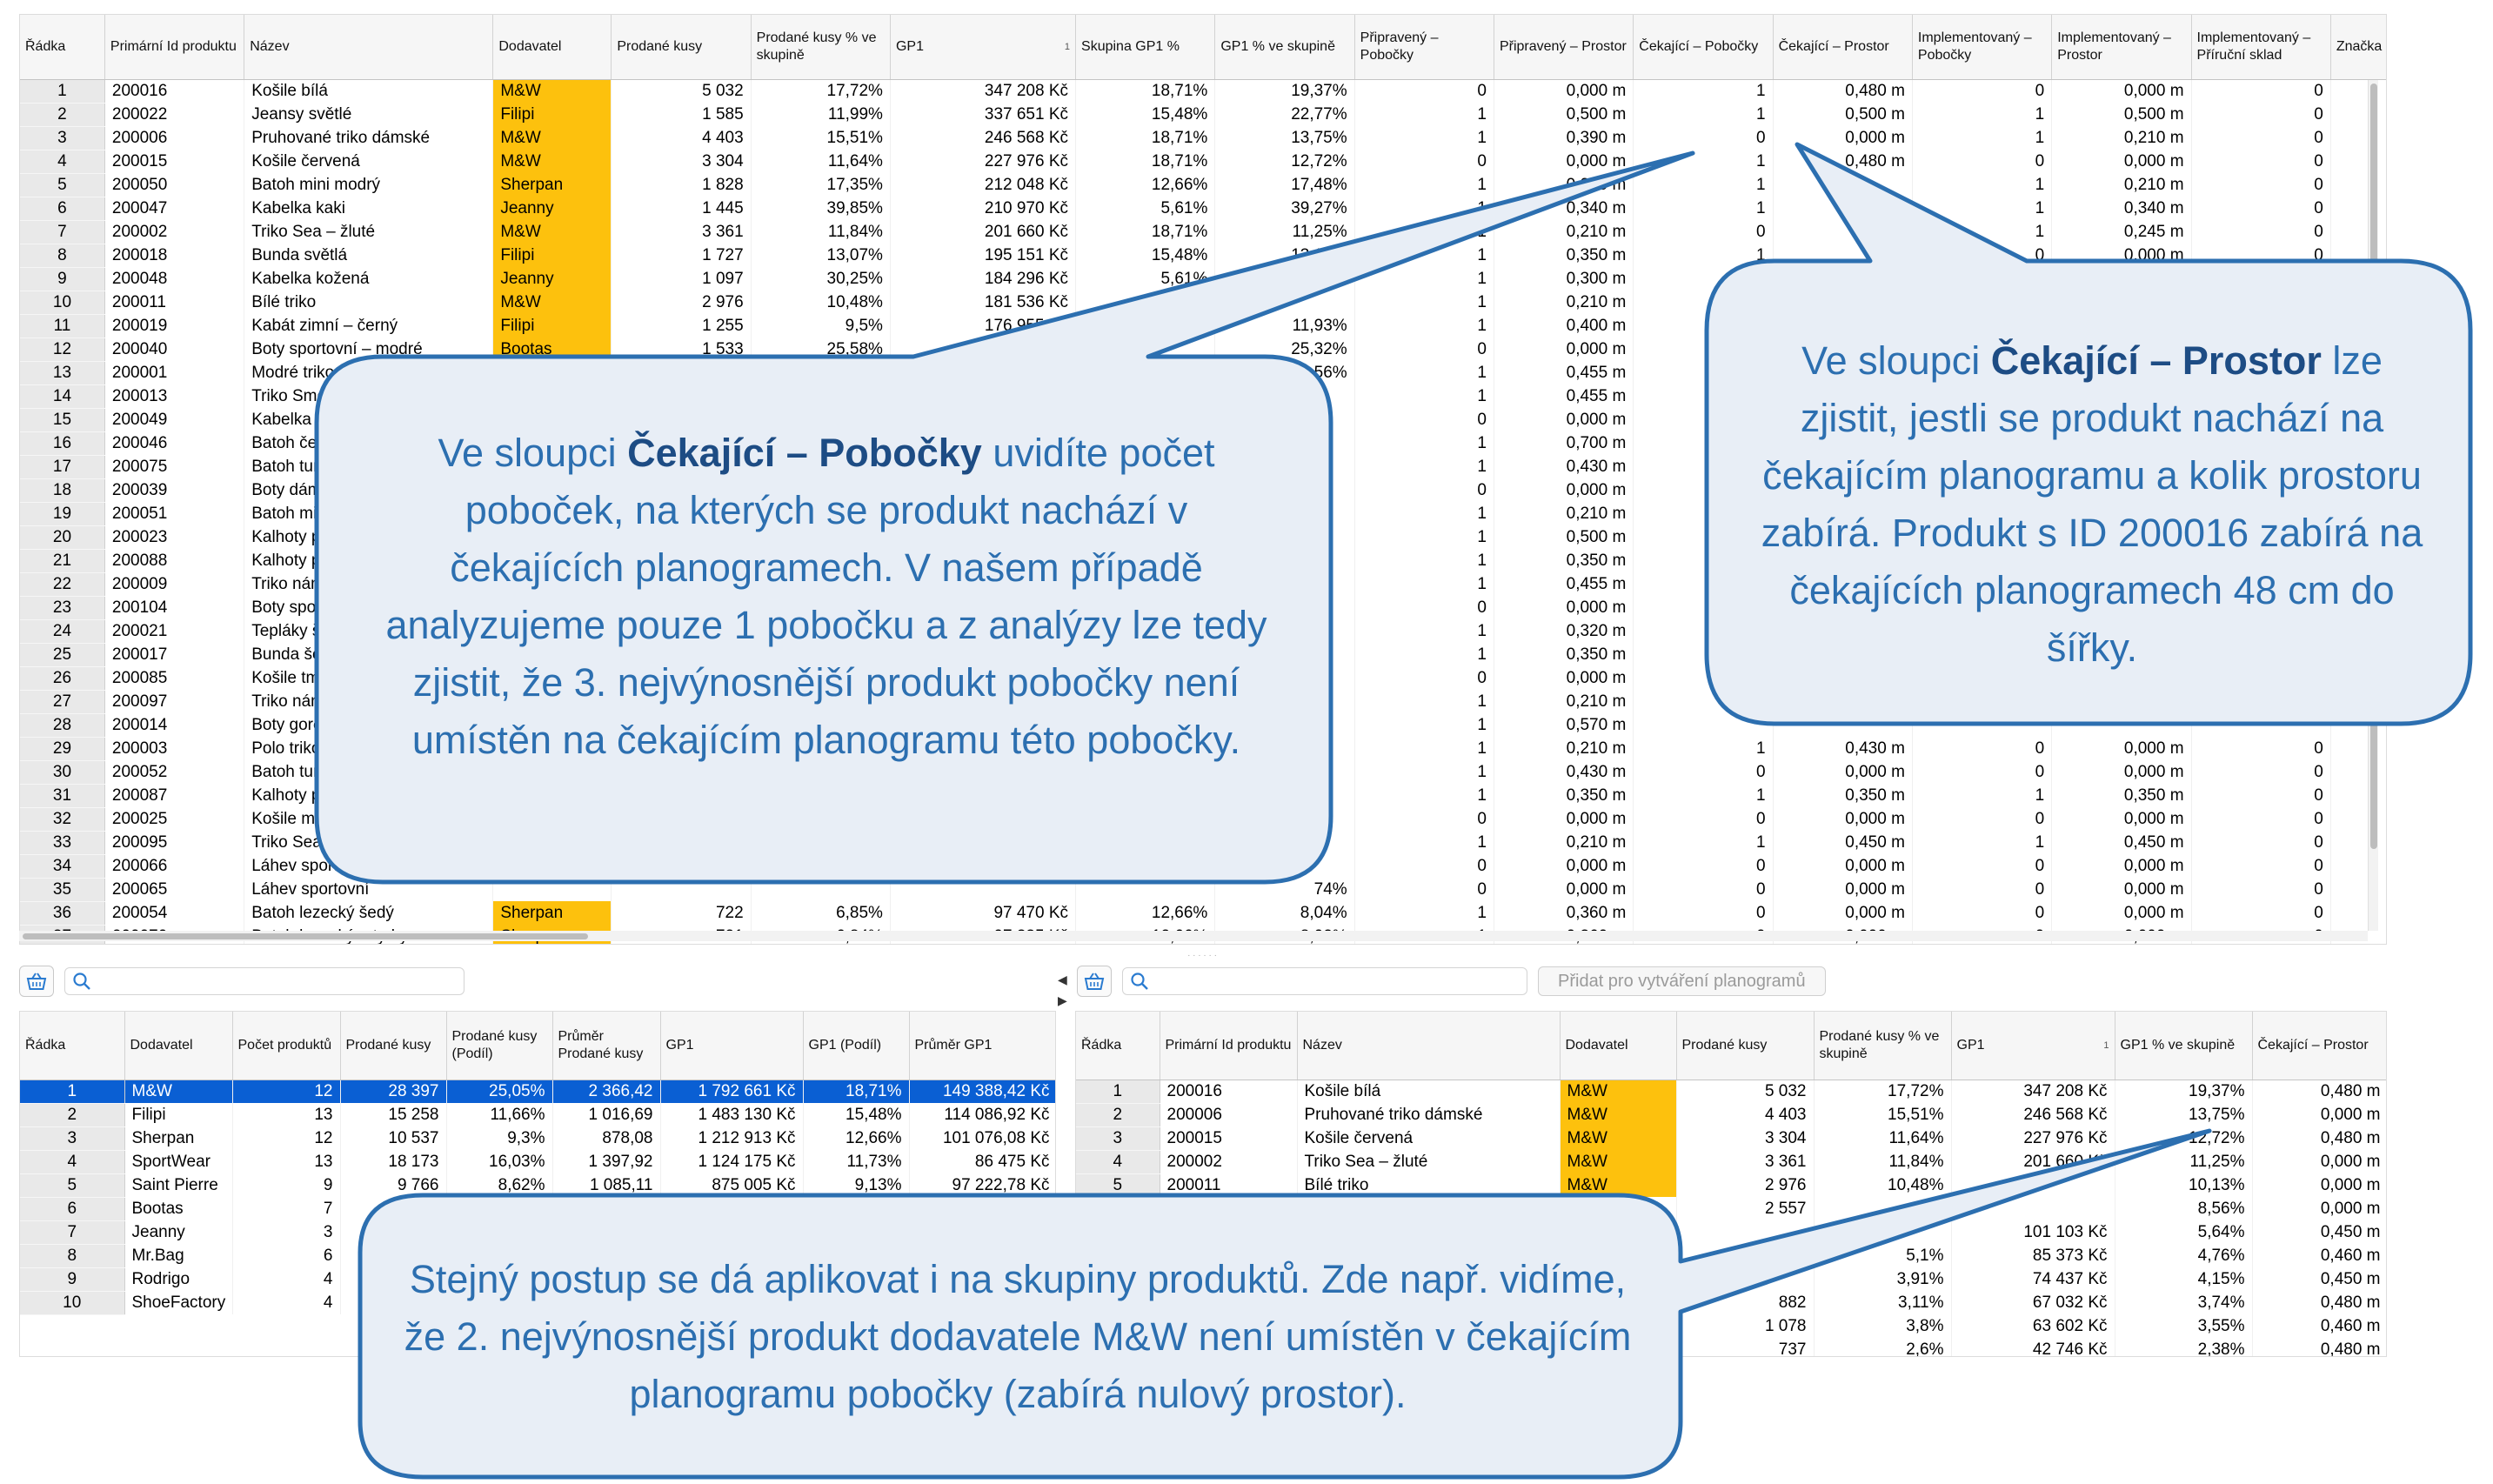 The height and width of the screenshot is (1484, 2493). What do you see at coordinates (856, 1046) in the screenshot?
I see `column-header: GP1 (Podíl)` at bounding box center [856, 1046].